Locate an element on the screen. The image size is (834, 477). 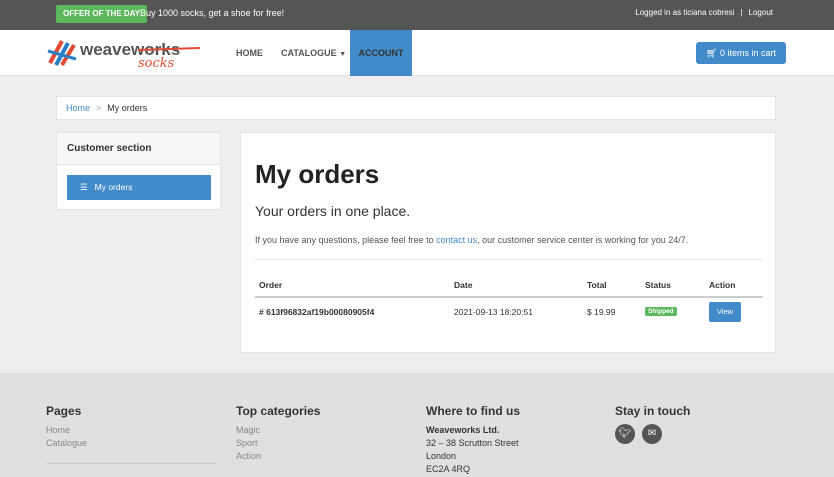
logged-in-text: Logged in as ticiana cobresi is located at coordinates (685, 12).